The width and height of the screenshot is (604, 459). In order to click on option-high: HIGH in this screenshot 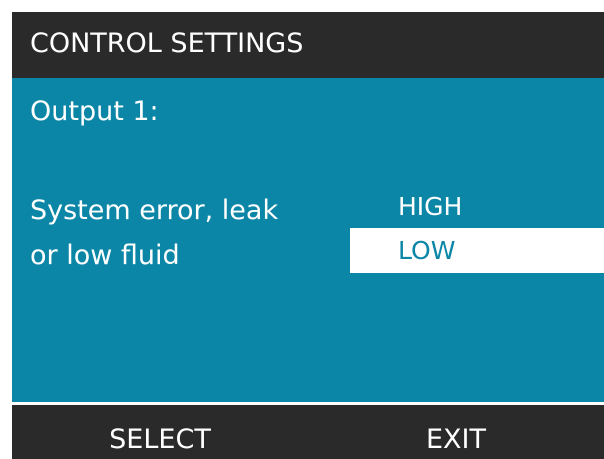, I will do `click(477, 206)`.